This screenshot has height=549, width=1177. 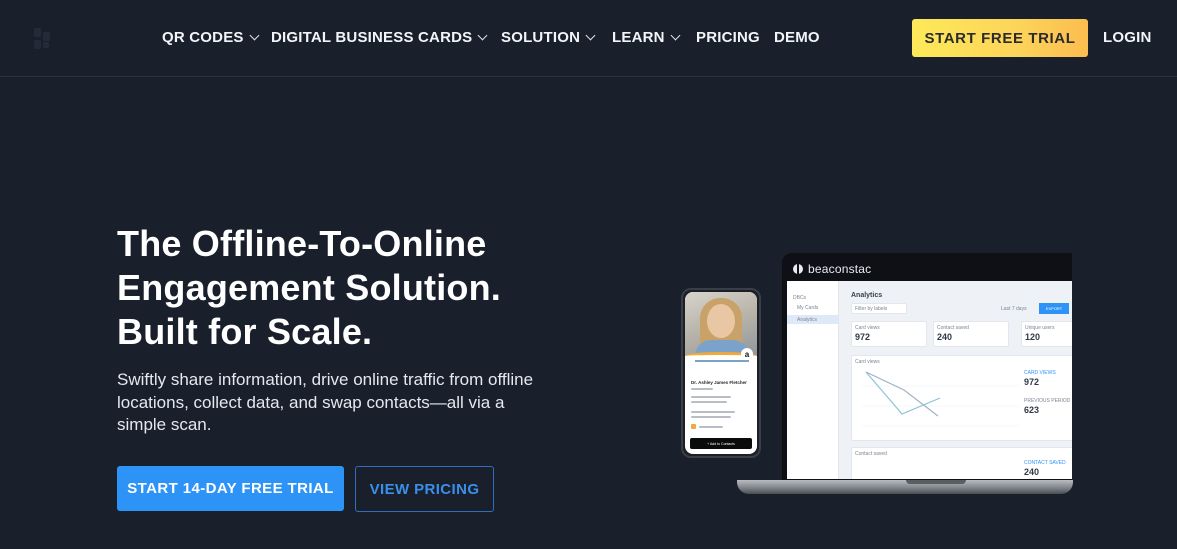 What do you see at coordinates (719, 382) in the screenshot?
I see `card-holder-name: Dr. Ashley James Fletcher` at bounding box center [719, 382].